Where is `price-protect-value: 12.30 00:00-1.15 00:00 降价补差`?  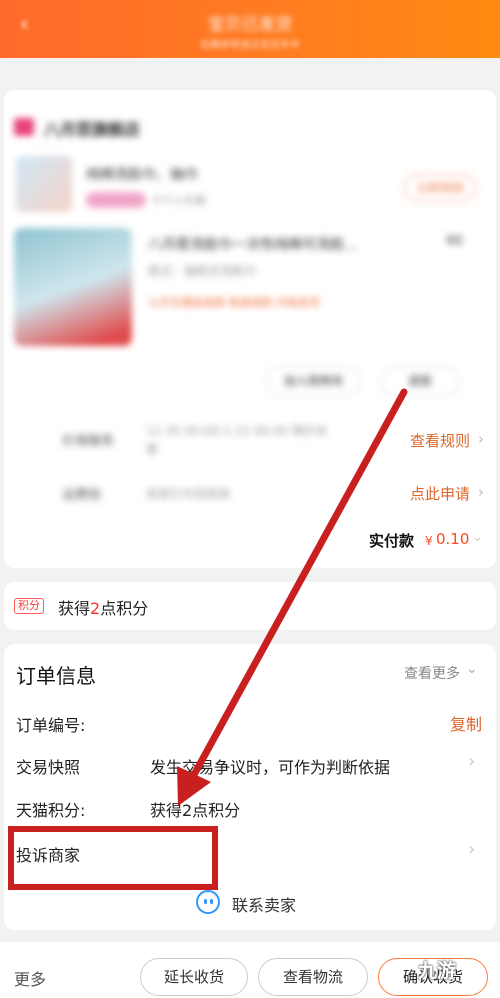 price-protect-value: 12.30 00:00-1.15 00:00 降价补差 is located at coordinates (237, 440).